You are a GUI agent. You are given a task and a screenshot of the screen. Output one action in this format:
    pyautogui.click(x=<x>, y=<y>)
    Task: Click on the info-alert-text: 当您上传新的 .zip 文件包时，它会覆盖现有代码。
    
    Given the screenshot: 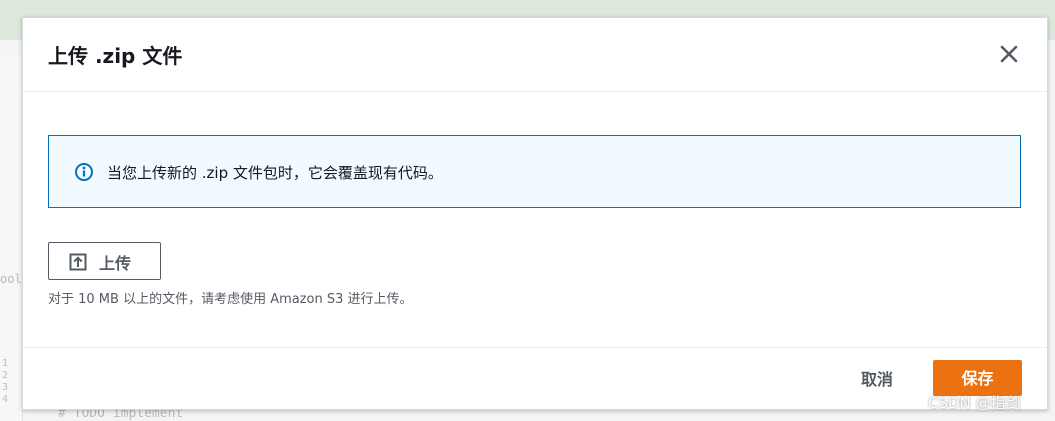 What is the action you would take?
    pyautogui.click(x=275, y=173)
    